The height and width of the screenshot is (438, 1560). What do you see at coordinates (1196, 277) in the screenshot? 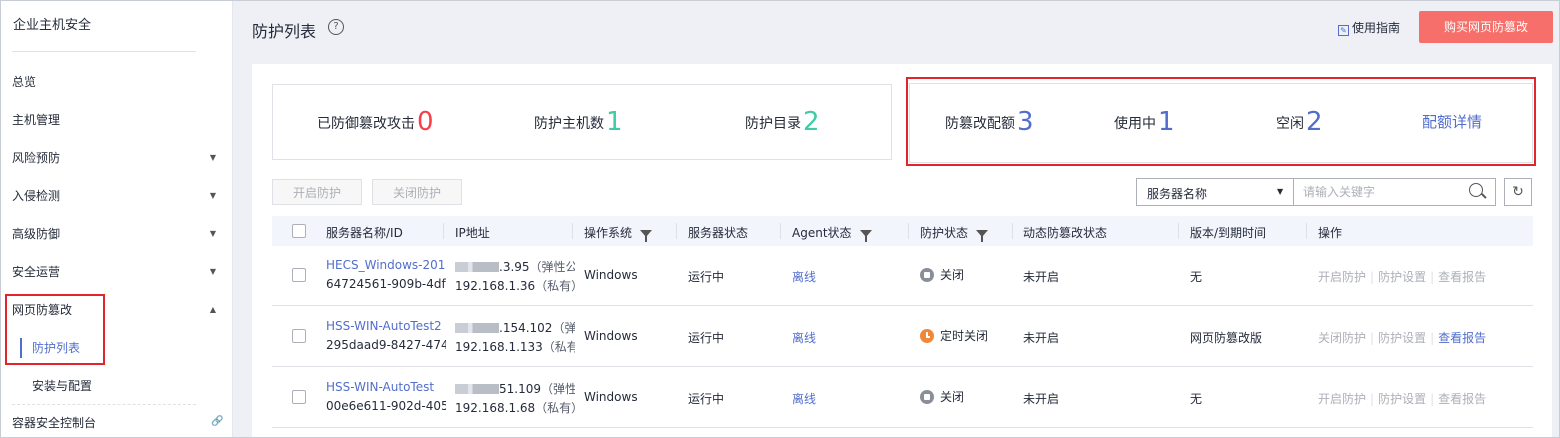
I see `version-value: 无` at bounding box center [1196, 277].